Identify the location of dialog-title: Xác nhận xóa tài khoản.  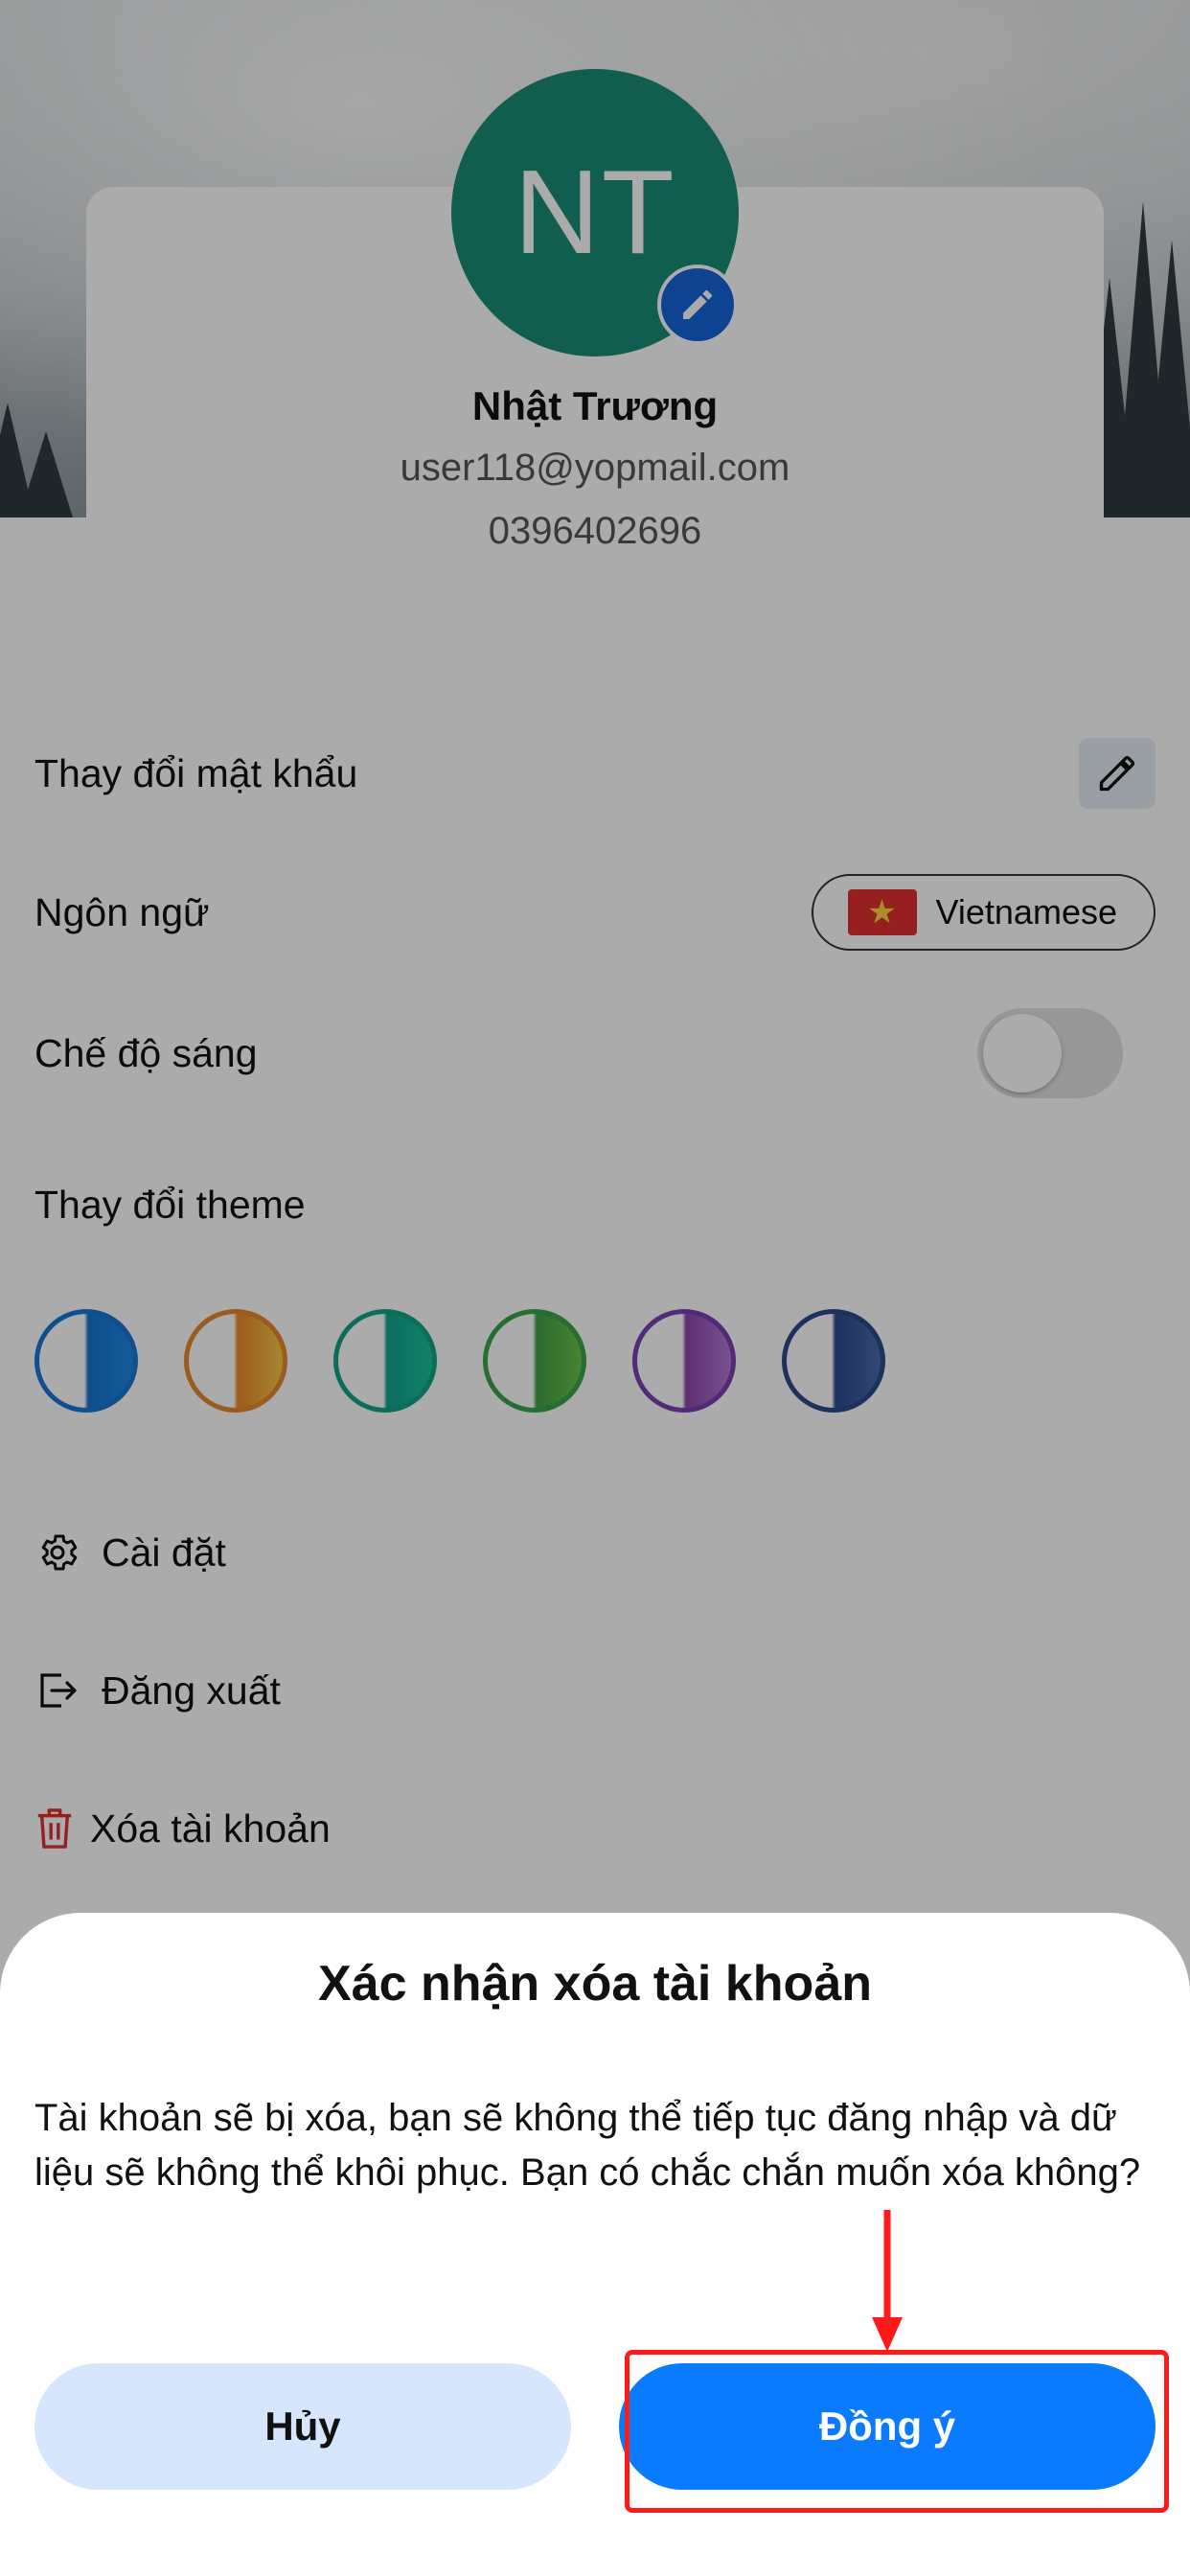
(595, 1984).